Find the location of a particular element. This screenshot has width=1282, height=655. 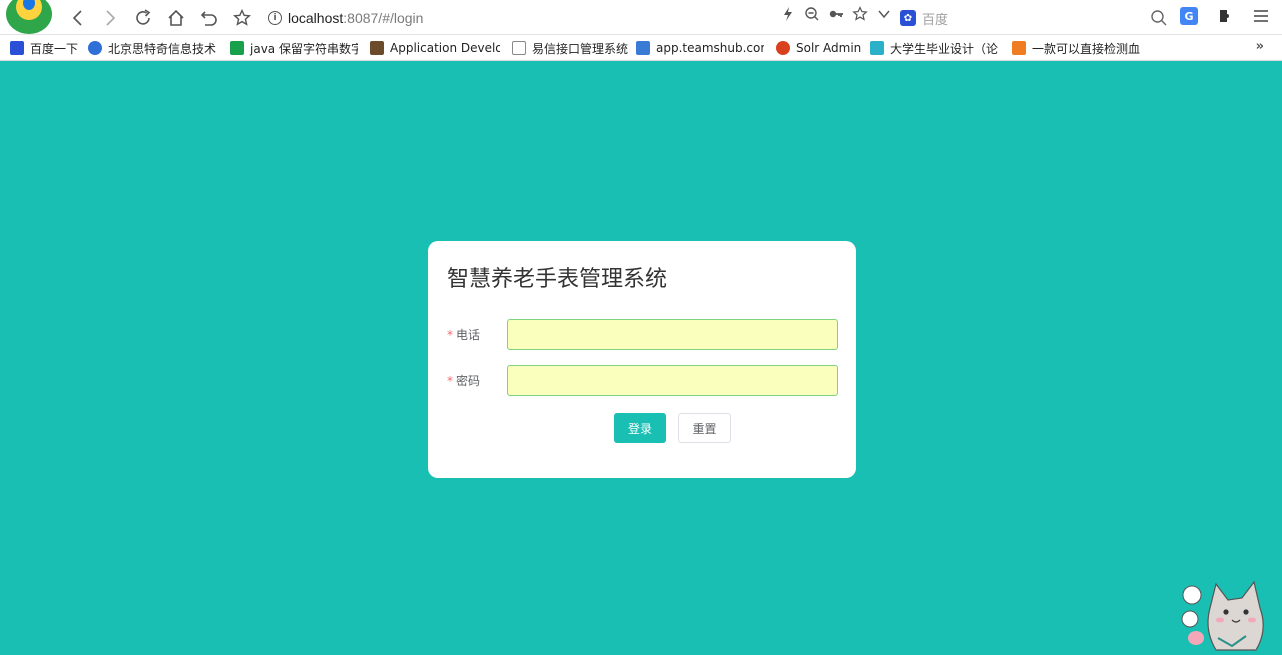

key-icon is located at coordinates (836, 14).